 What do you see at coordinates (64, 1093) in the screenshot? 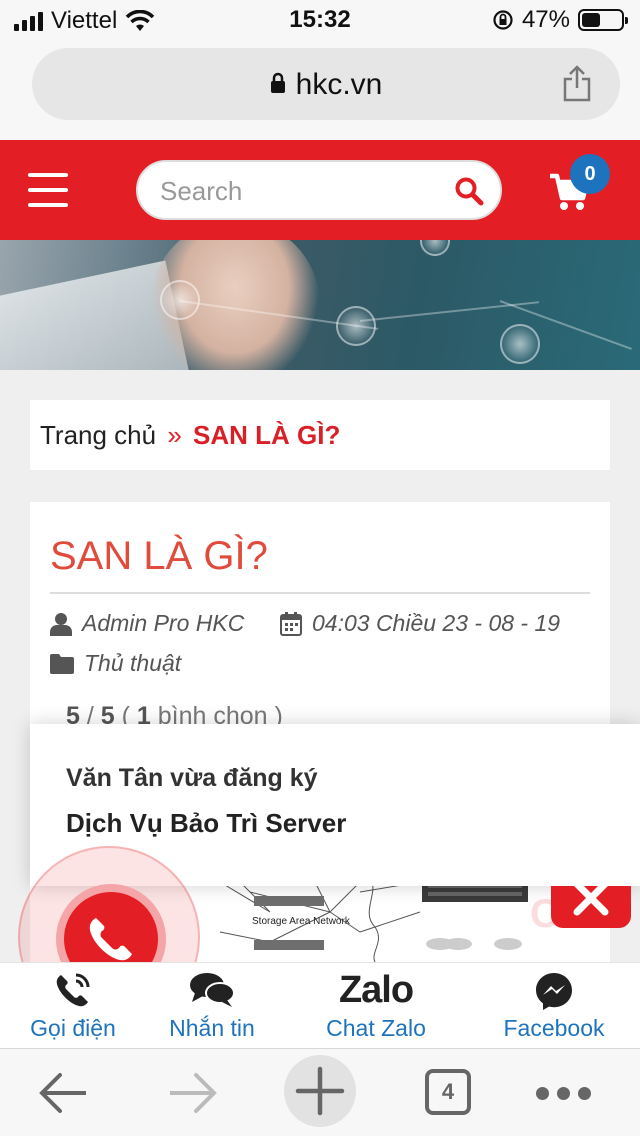
I see `back-arrow-icon` at bounding box center [64, 1093].